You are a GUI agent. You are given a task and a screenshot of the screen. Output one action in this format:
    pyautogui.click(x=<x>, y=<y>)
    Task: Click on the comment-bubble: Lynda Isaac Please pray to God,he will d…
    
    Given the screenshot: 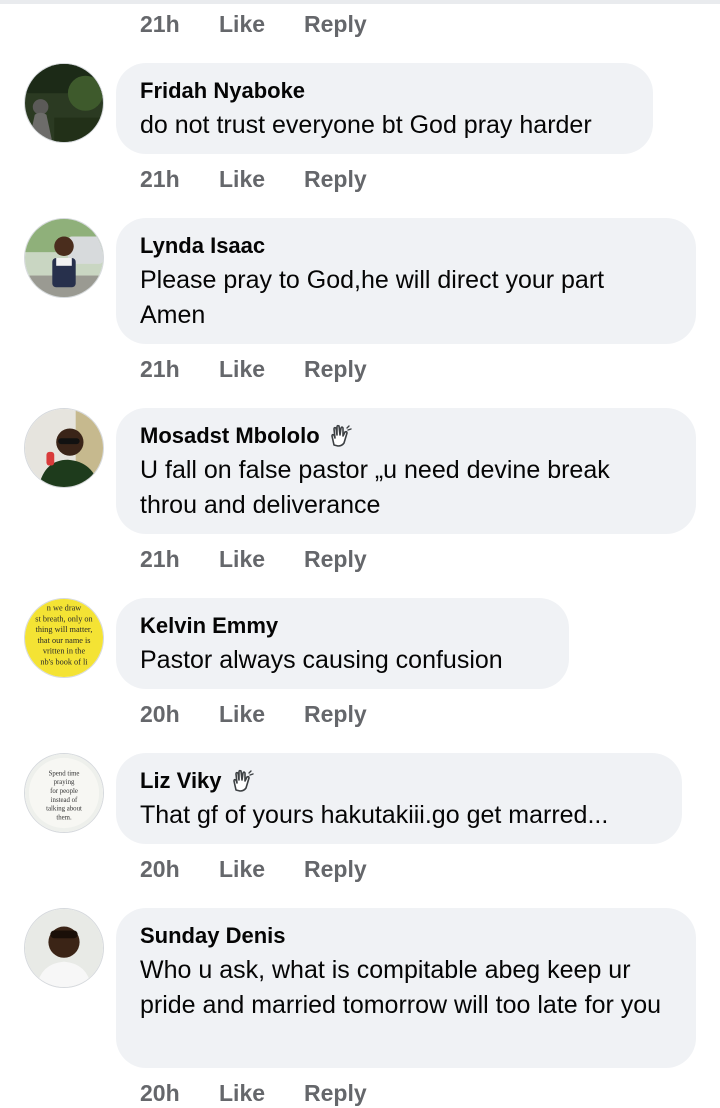 What is the action you would take?
    pyautogui.click(x=406, y=281)
    